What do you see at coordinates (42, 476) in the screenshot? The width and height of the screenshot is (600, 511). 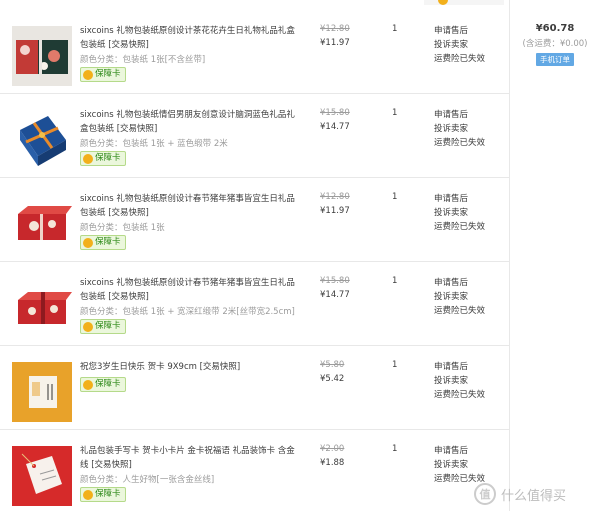 I see `gift-tag-card-thumbnail` at bounding box center [42, 476].